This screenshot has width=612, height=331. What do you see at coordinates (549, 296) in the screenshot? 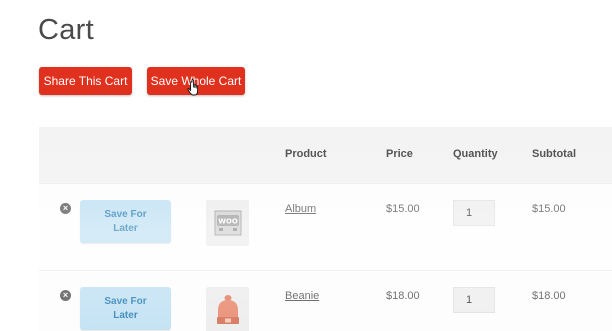
I see `line-subtotal: $18.00` at bounding box center [549, 296].